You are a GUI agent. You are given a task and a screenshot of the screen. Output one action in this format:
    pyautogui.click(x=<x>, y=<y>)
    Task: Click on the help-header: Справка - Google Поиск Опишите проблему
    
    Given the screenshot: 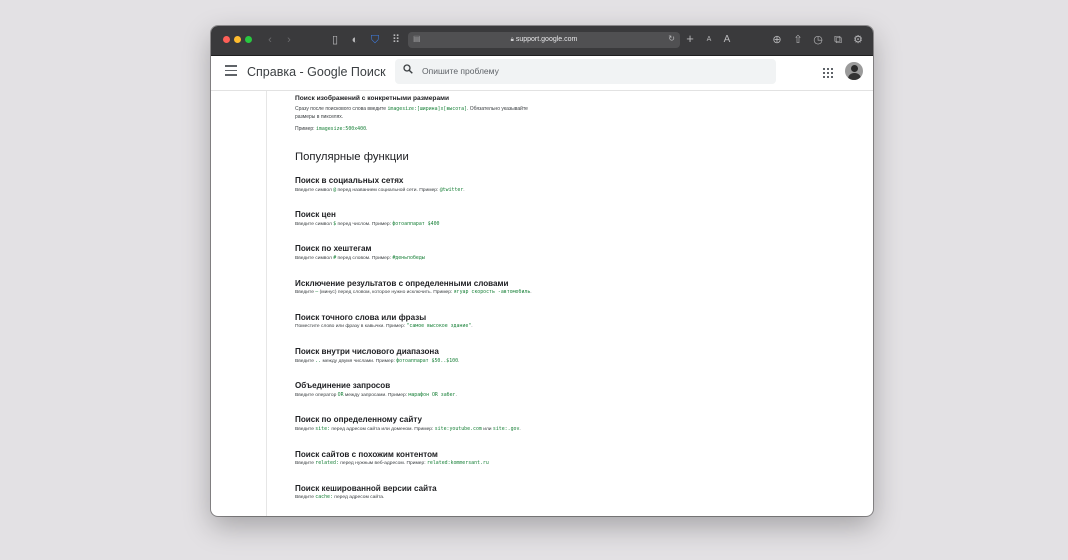 What is the action you would take?
    pyautogui.click(x=542, y=73)
    